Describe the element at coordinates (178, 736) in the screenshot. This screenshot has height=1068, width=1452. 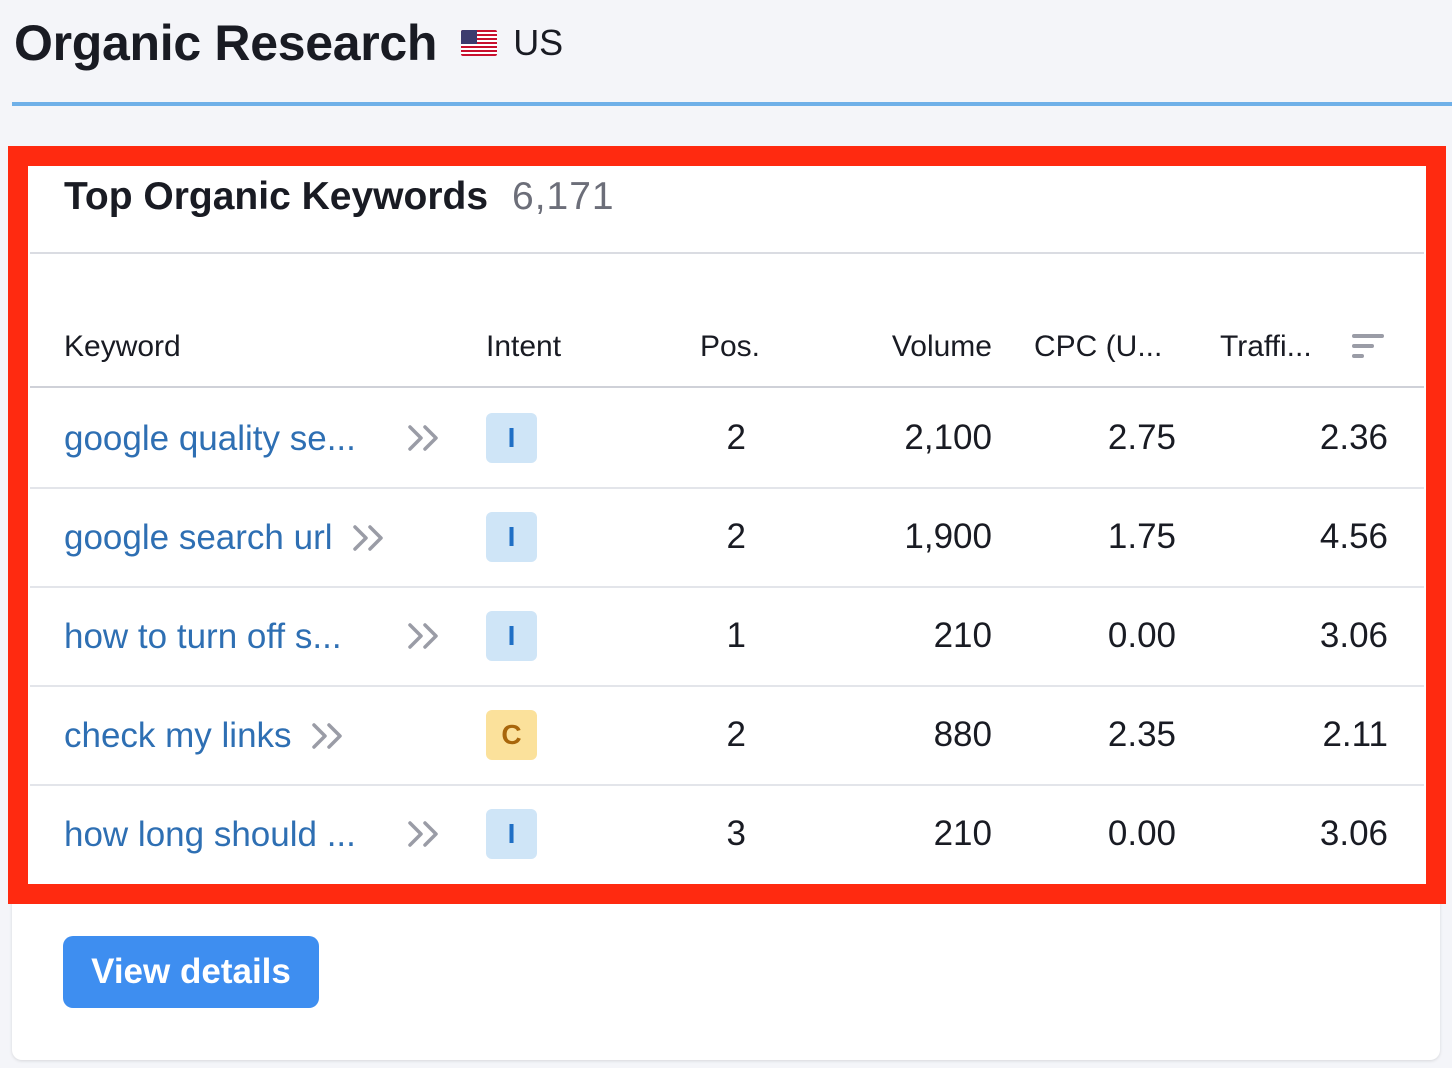
I see `keyword-link: check my links` at that location.